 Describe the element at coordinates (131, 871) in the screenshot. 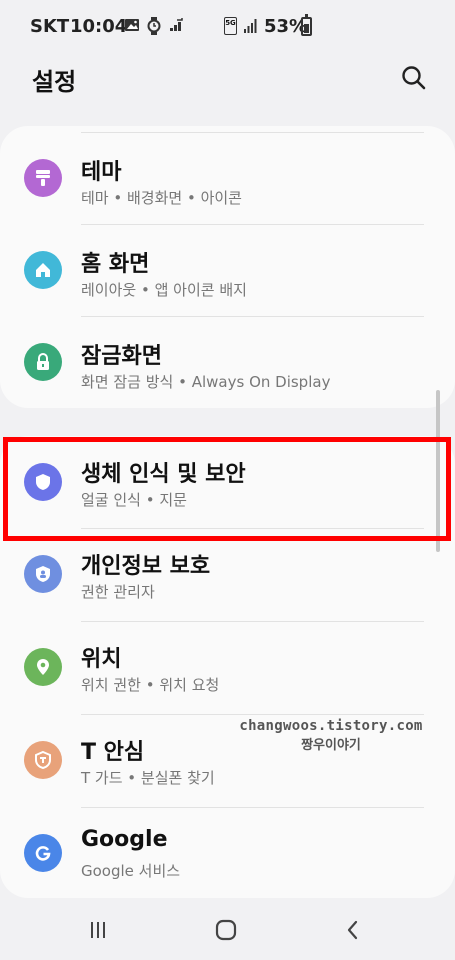

I see `item-subtitle: Google 서비스` at that location.